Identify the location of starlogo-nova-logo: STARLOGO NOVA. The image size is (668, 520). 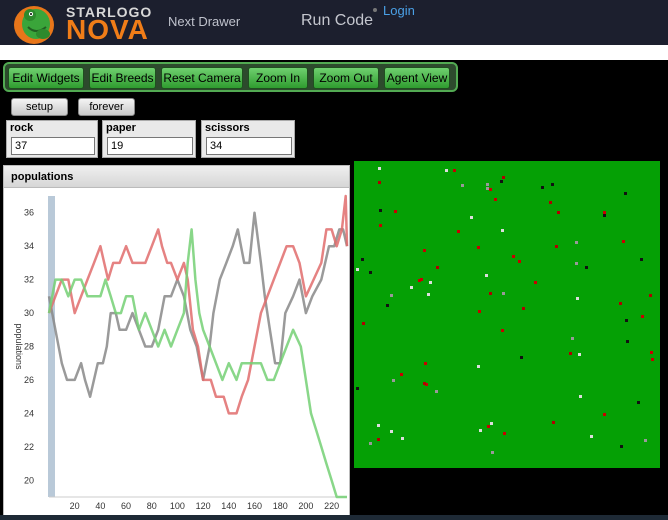
(85, 23).